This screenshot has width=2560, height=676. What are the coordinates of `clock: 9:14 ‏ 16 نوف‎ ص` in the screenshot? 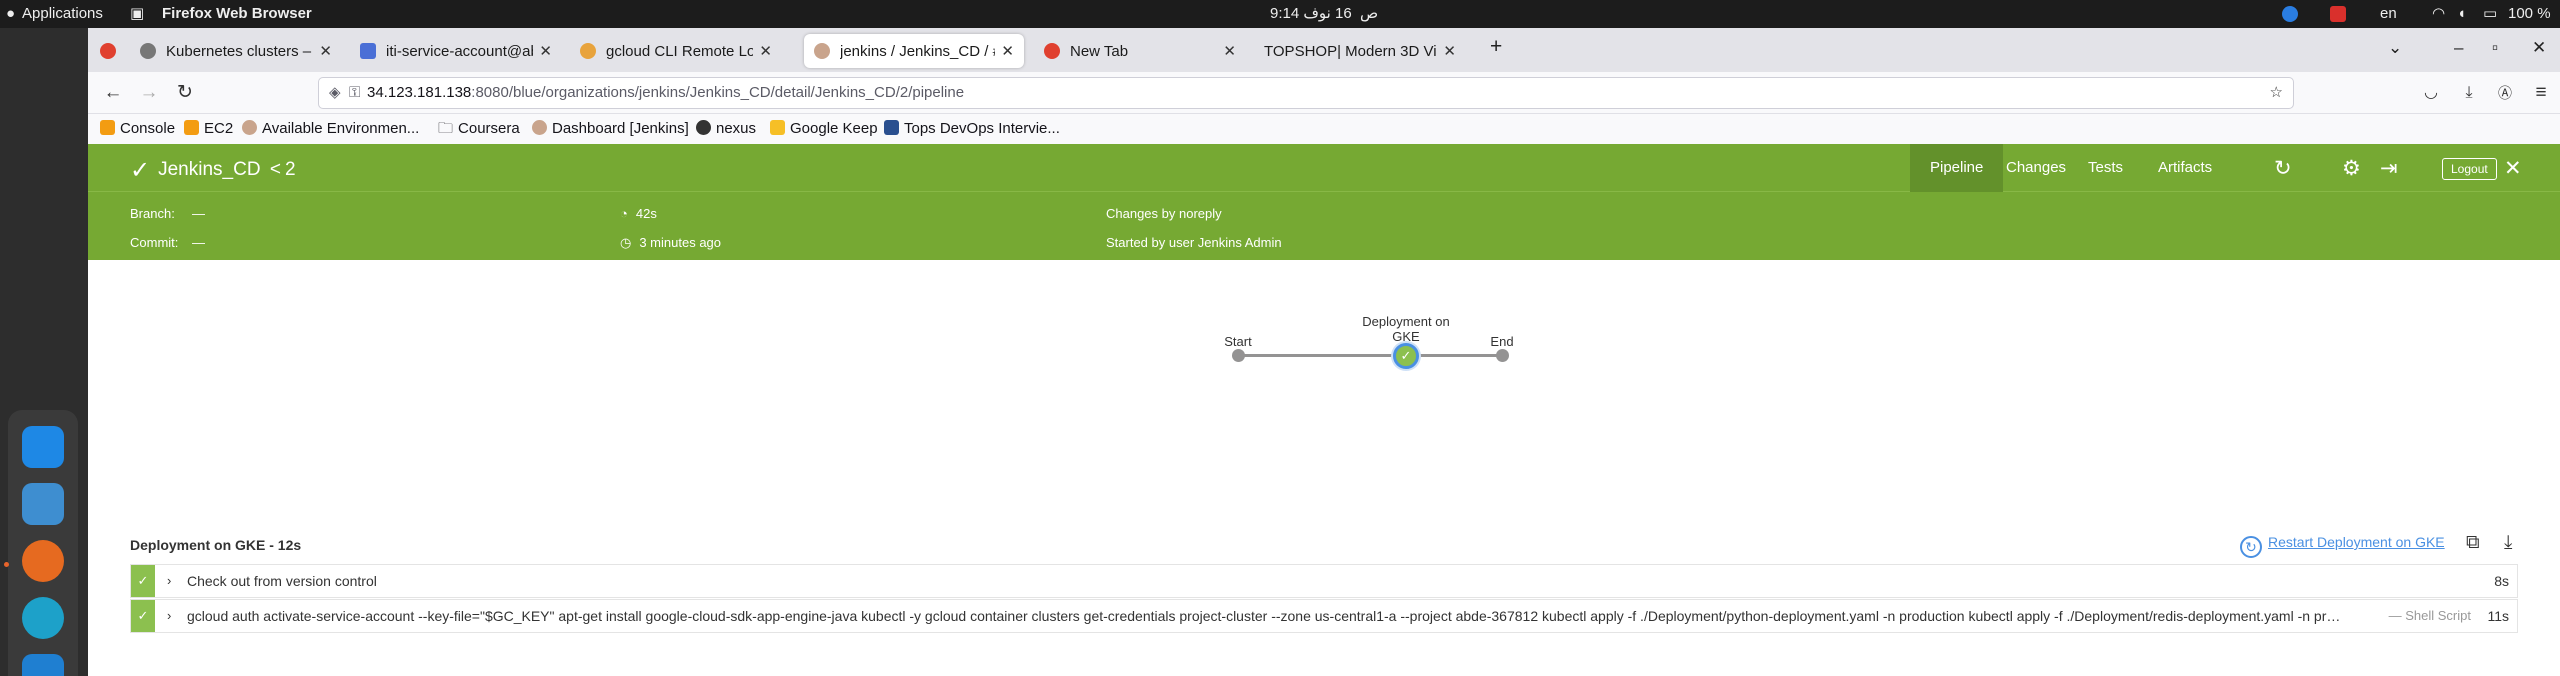 It's located at (1324, 14).